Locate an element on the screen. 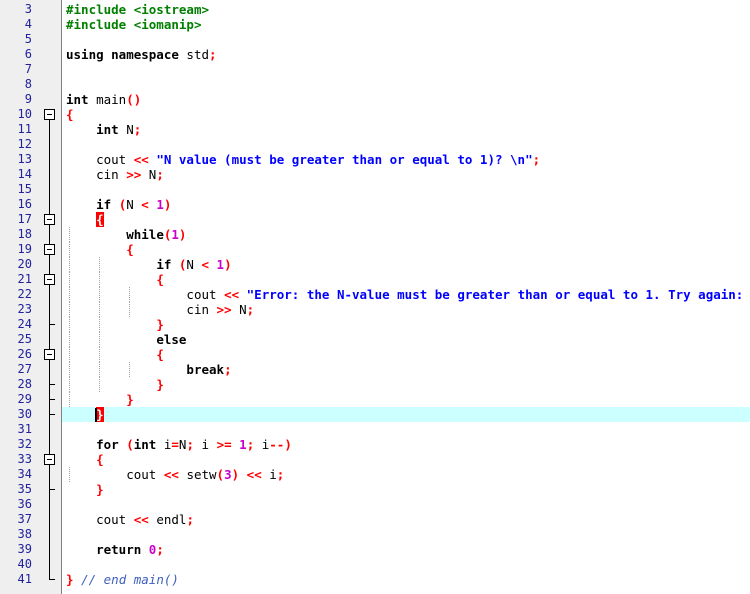  code-line: } // end main() is located at coordinates (406, 579).